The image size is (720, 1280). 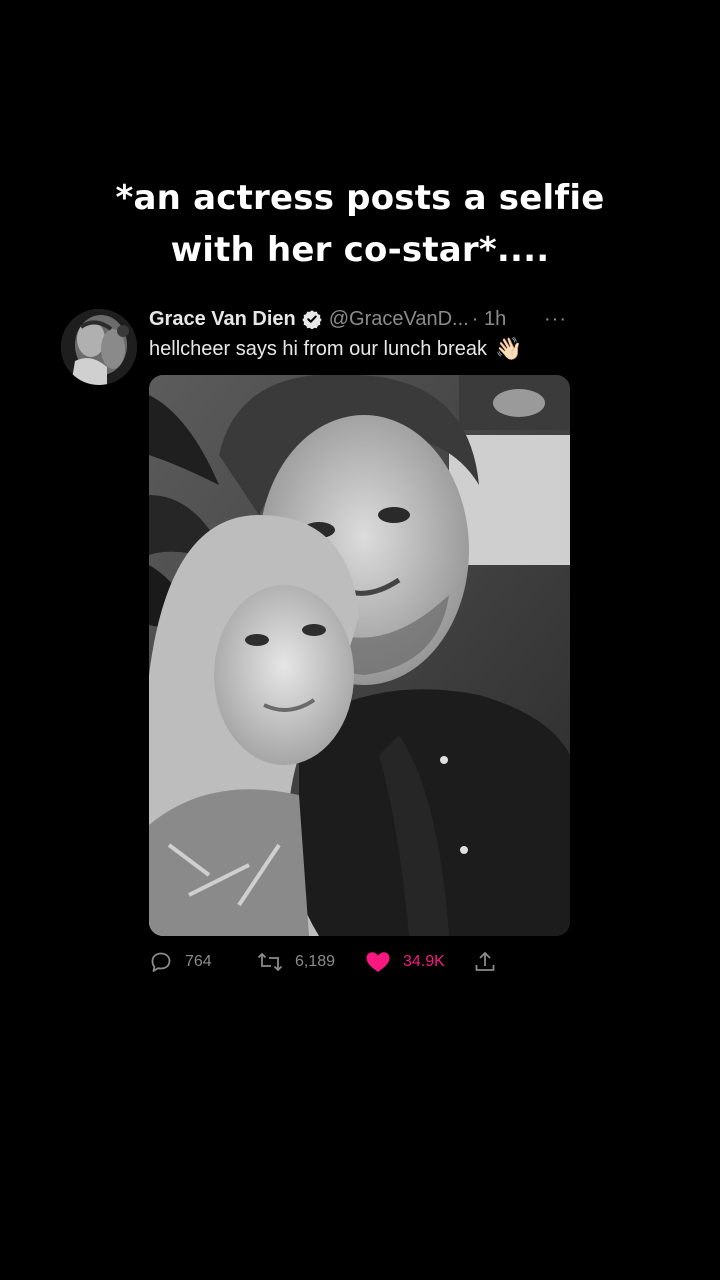 I want to click on author-avatar, so click(x=99, y=347).